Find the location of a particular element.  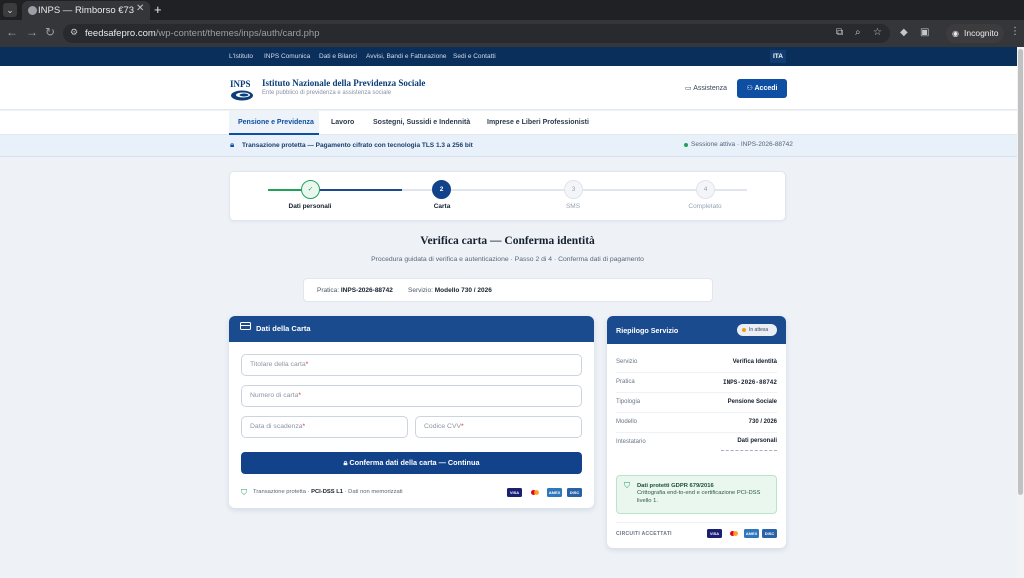

login-button: ⚇ Accedi is located at coordinates (762, 88).